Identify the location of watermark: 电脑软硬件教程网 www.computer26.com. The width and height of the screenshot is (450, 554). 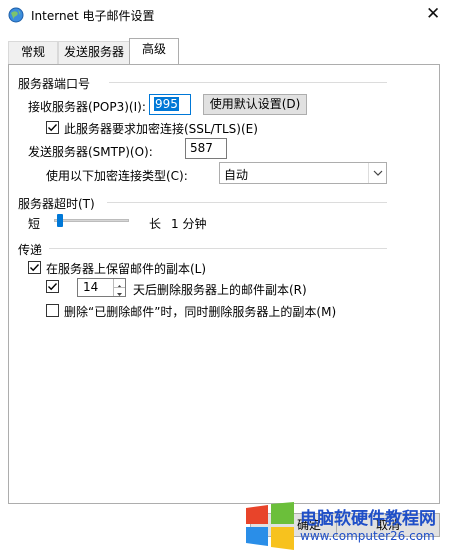
(345, 526).